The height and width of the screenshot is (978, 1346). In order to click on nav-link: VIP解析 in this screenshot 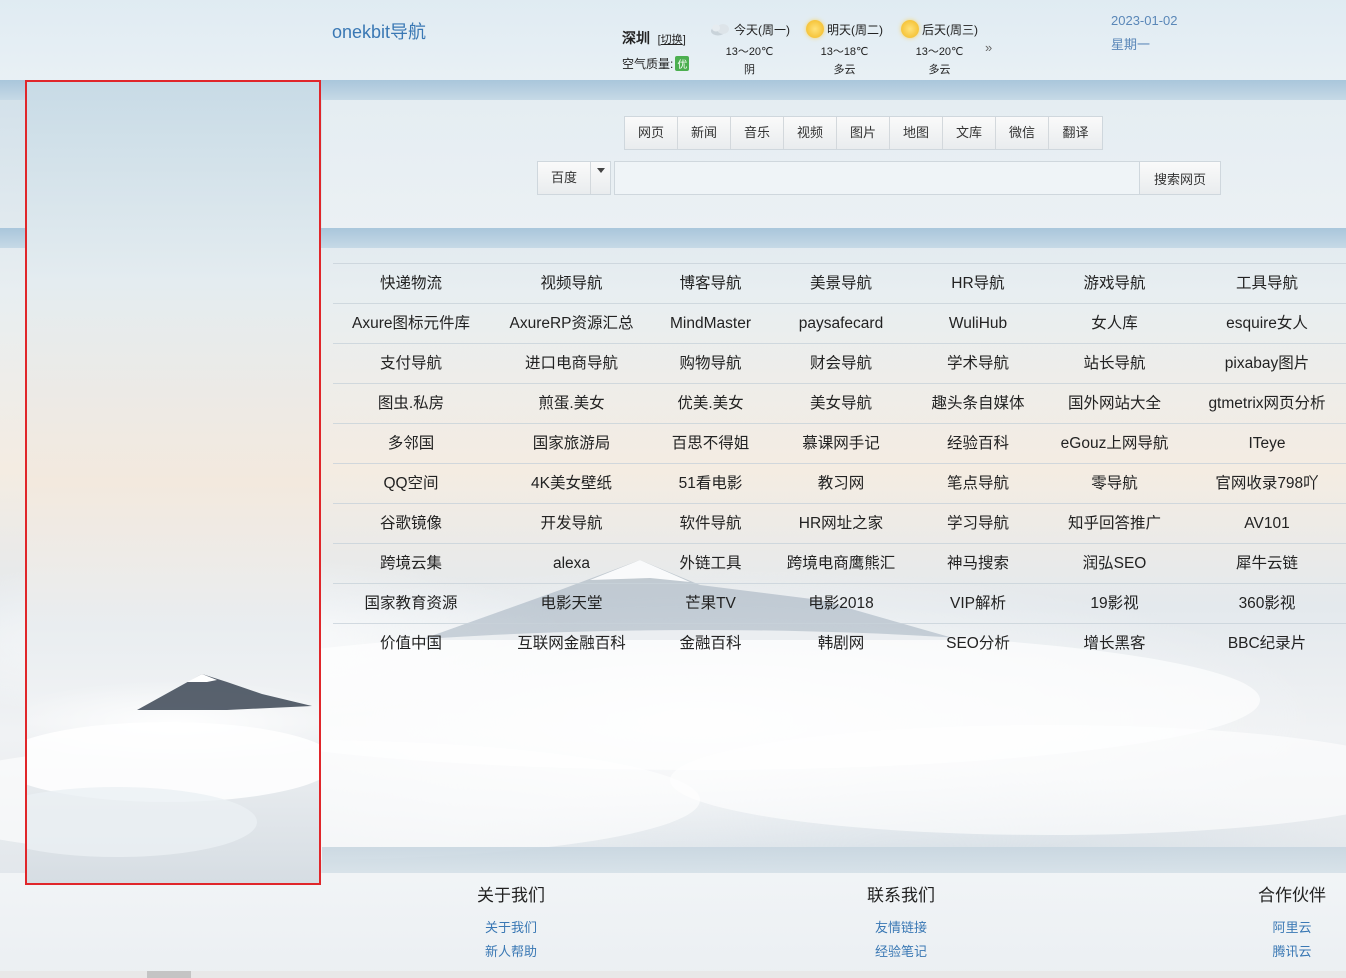, I will do `click(978, 603)`.